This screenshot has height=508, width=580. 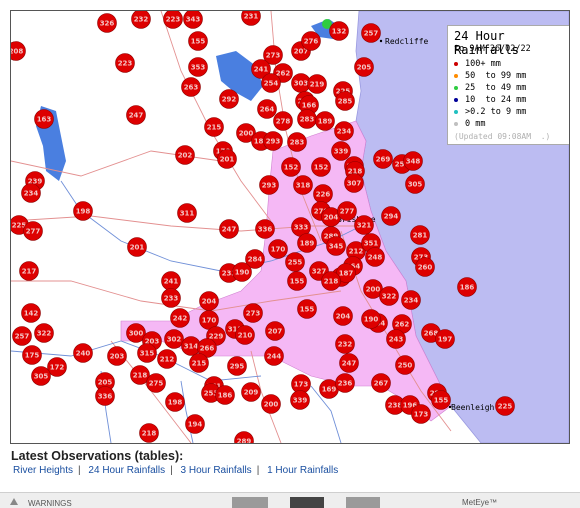 I want to click on station-marker: 302, so click(x=174, y=339).